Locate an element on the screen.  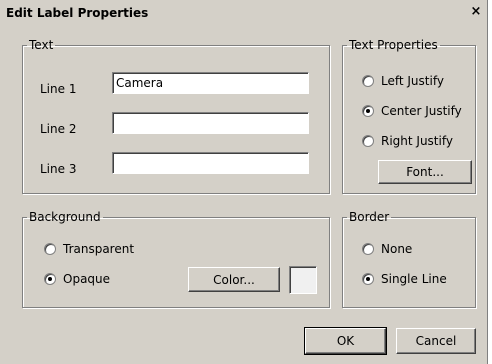
color-swatch is located at coordinates (303, 280).